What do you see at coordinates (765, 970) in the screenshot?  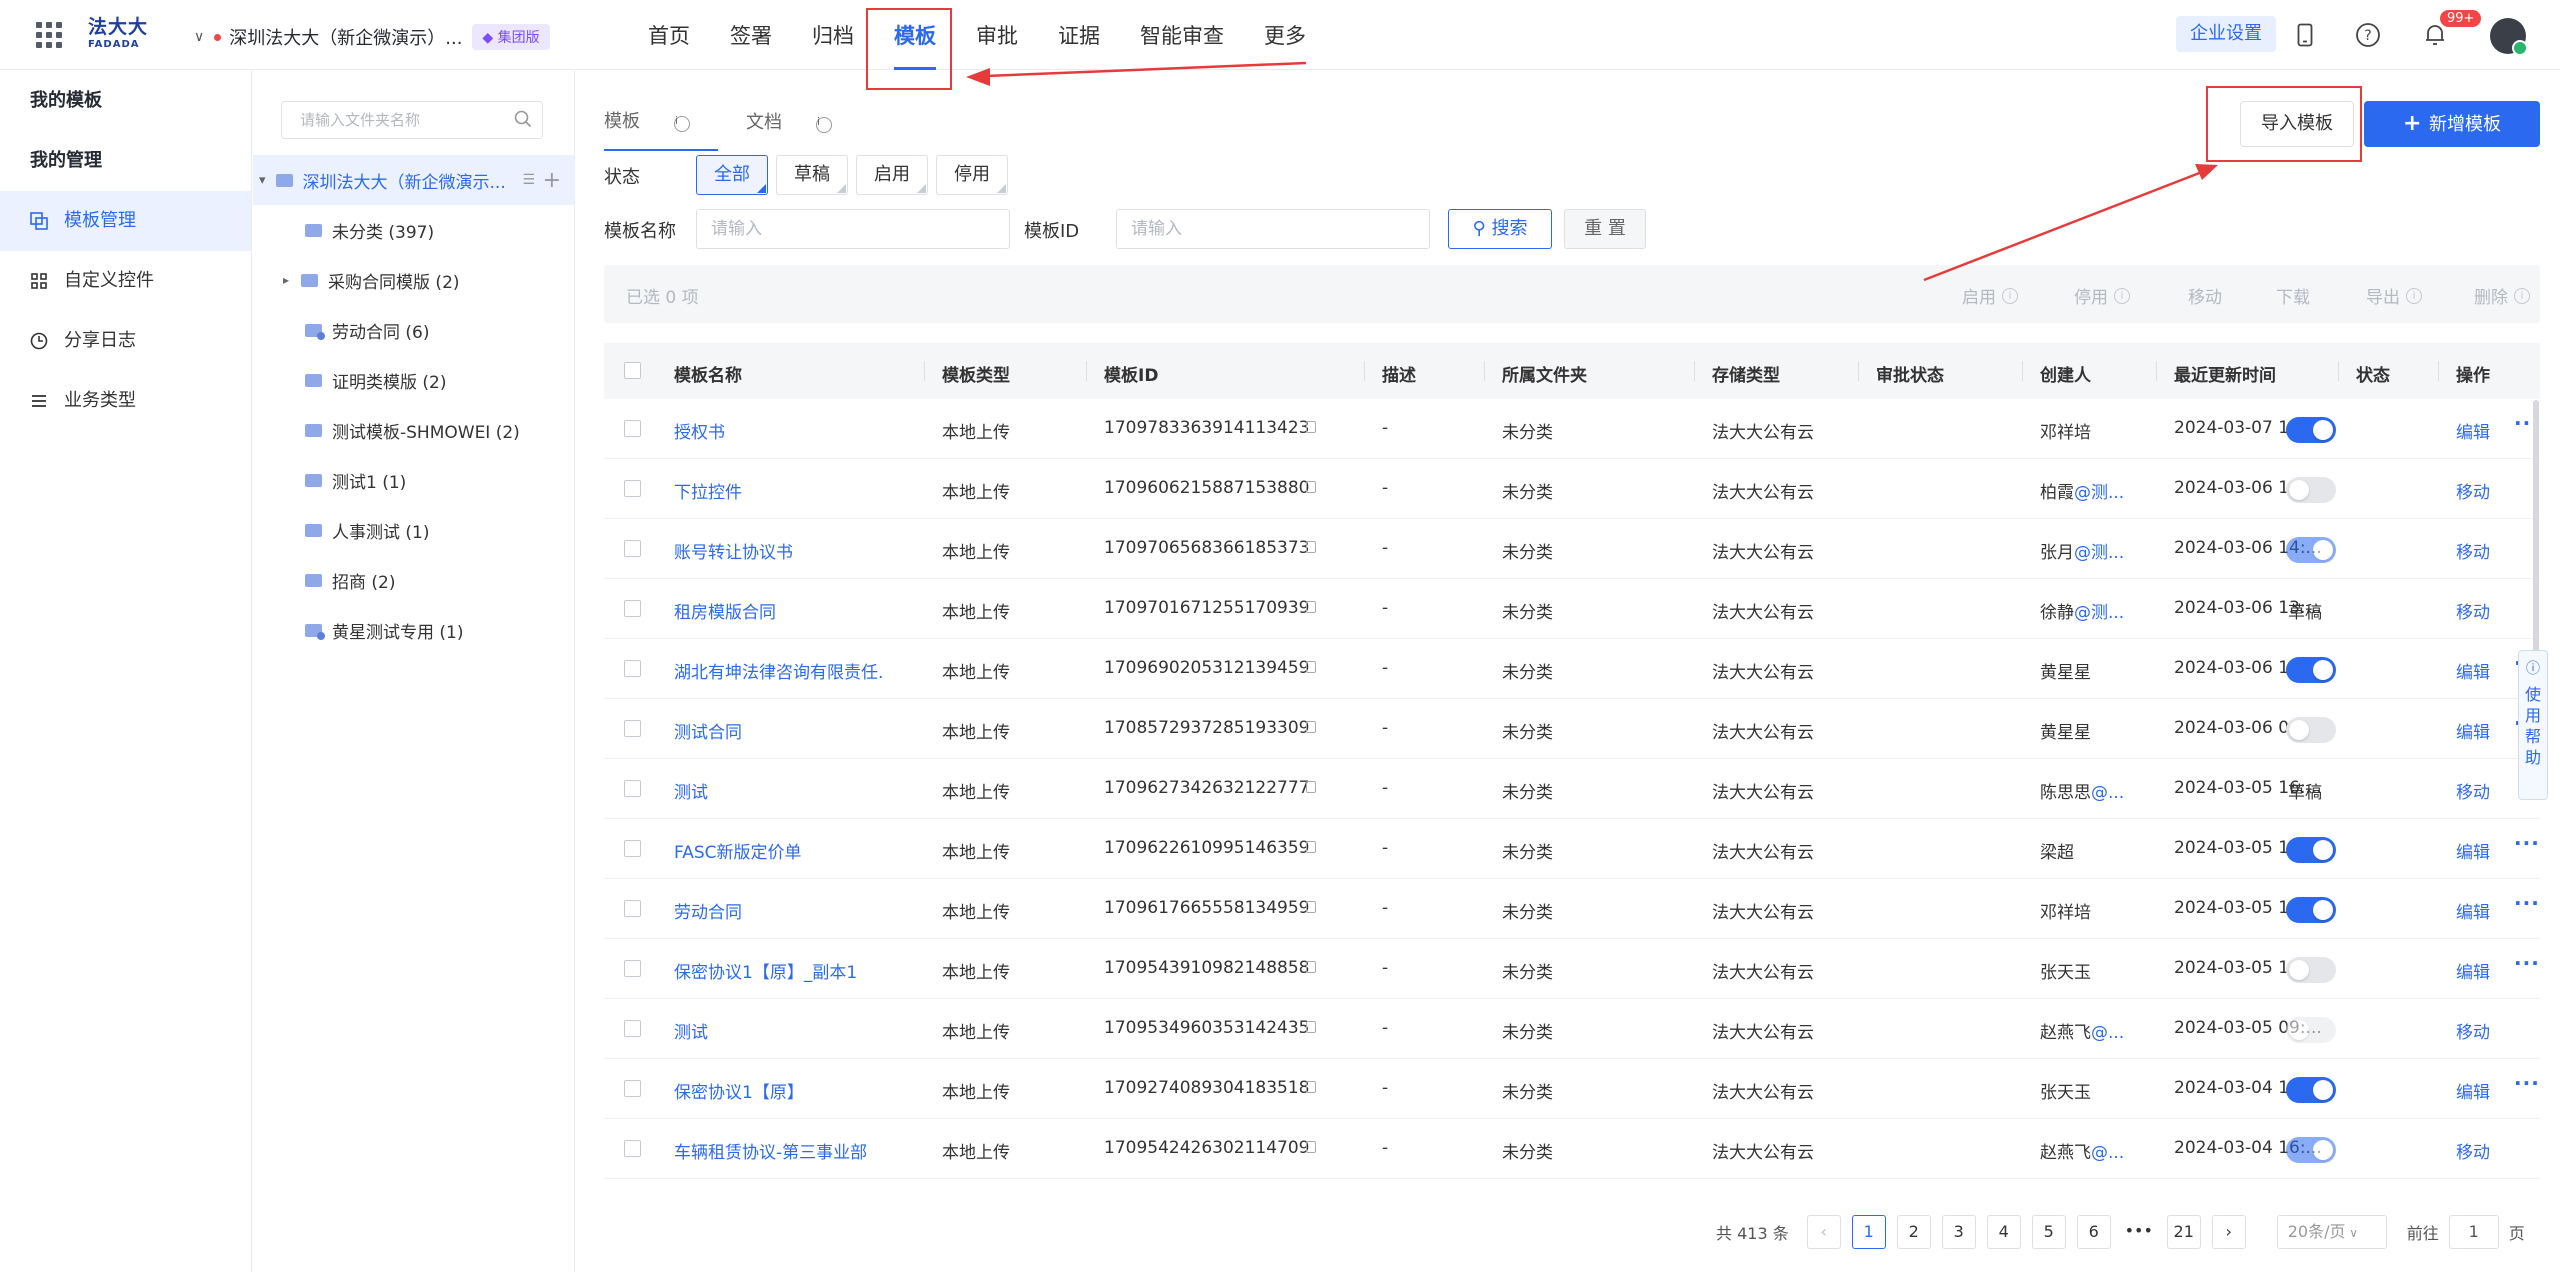 I see `template-name-link: 保密协议1【原】_副本1` at bounding box center [765, 970].